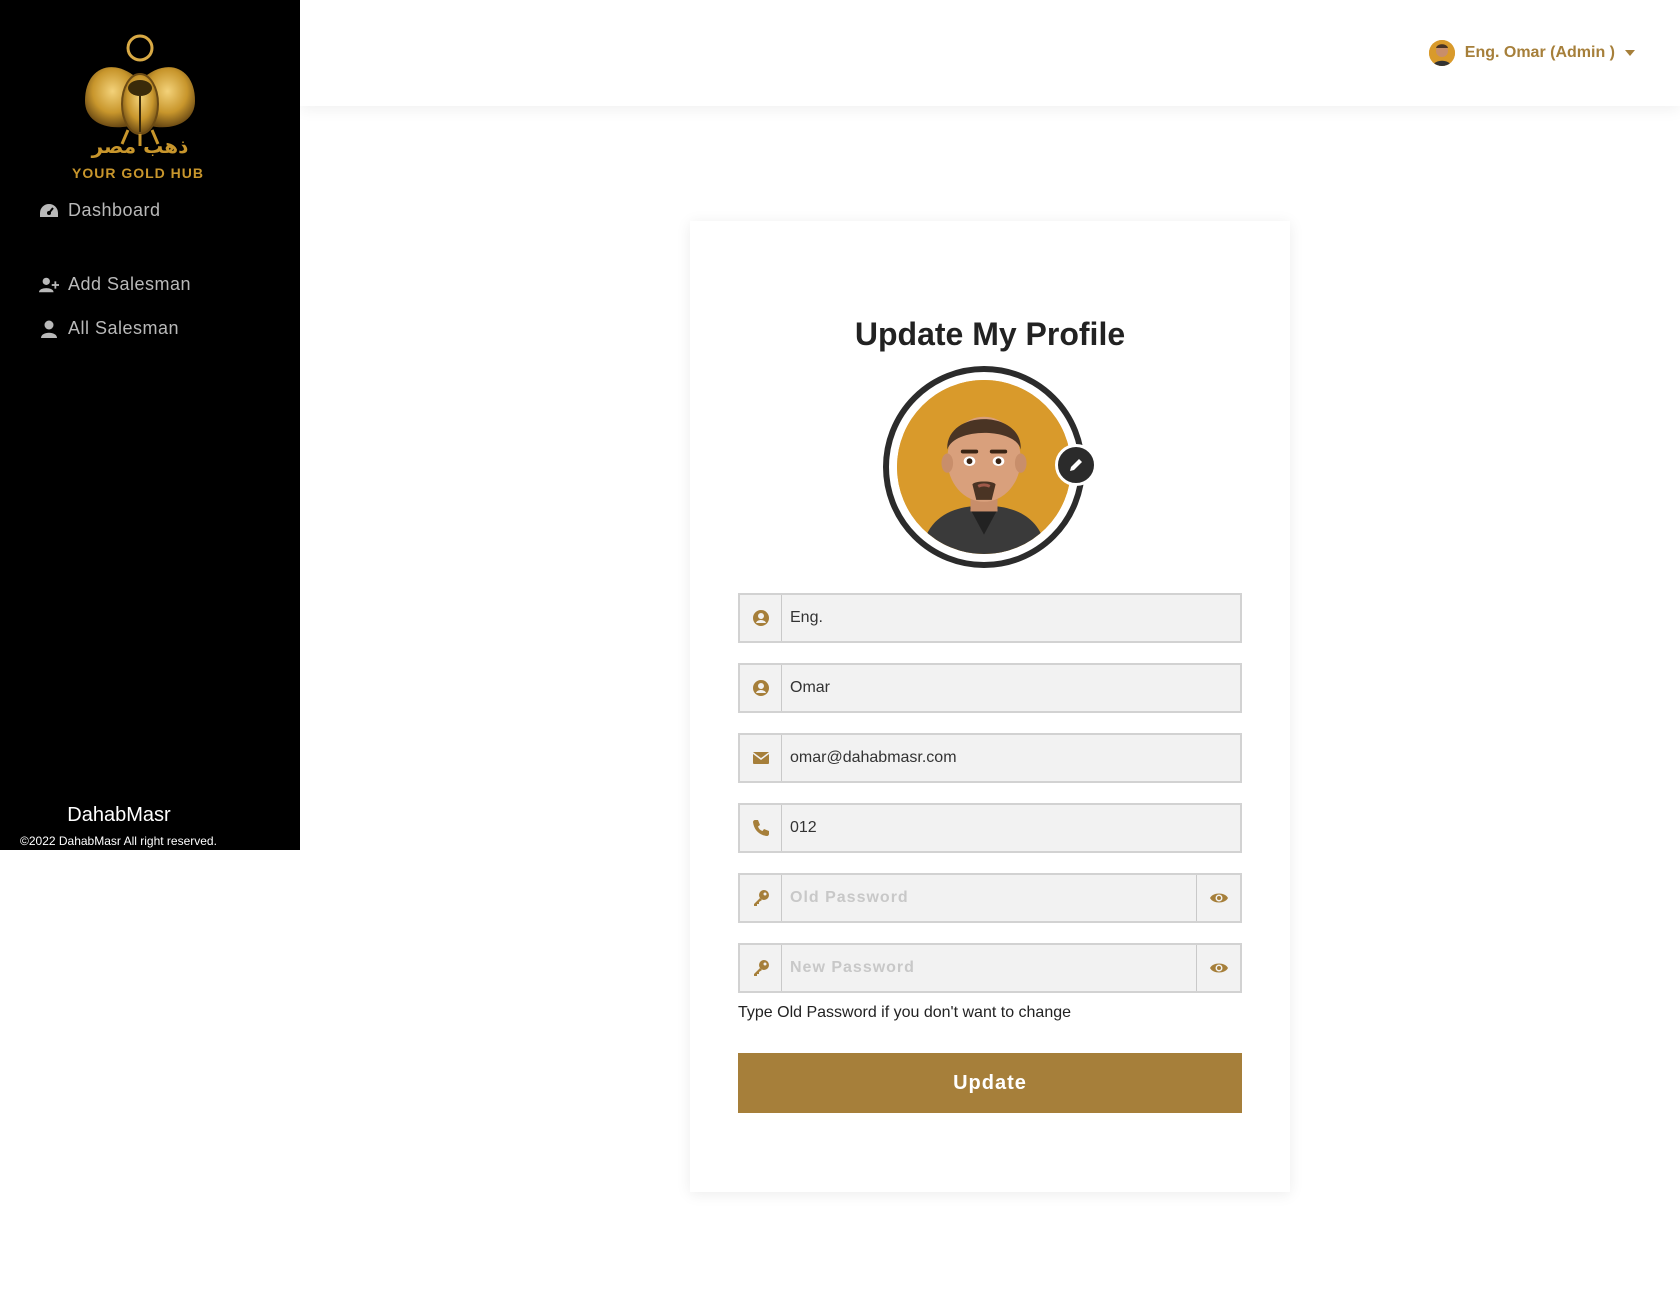 The height and width of the screenshot is (1304, 1680). Describe the element at coordinates (990, 334) in the screenshot. I see `page-title: Update My Profile` at that location.